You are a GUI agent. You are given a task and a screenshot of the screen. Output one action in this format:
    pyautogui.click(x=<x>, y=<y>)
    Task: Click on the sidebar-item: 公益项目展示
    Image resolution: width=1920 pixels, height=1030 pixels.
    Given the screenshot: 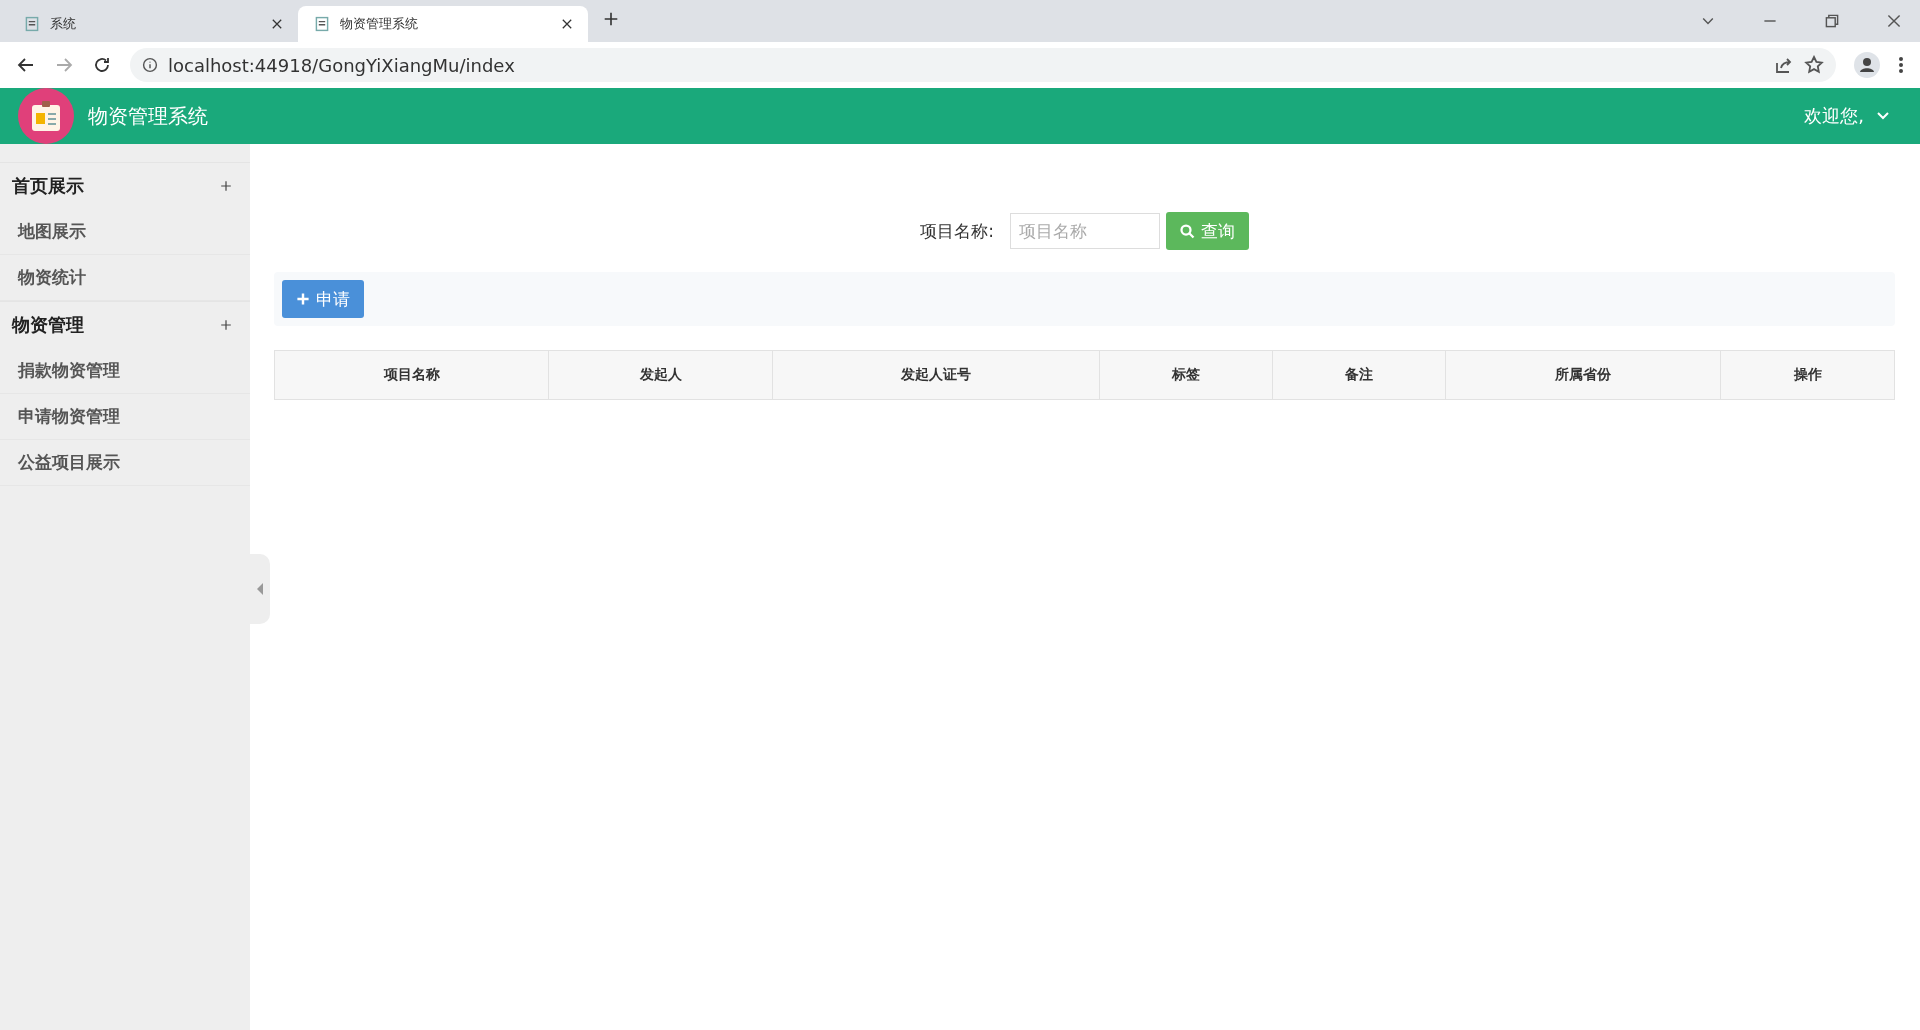 What is the action you would take?
    pyautogui.click(x=125, y=463)
    